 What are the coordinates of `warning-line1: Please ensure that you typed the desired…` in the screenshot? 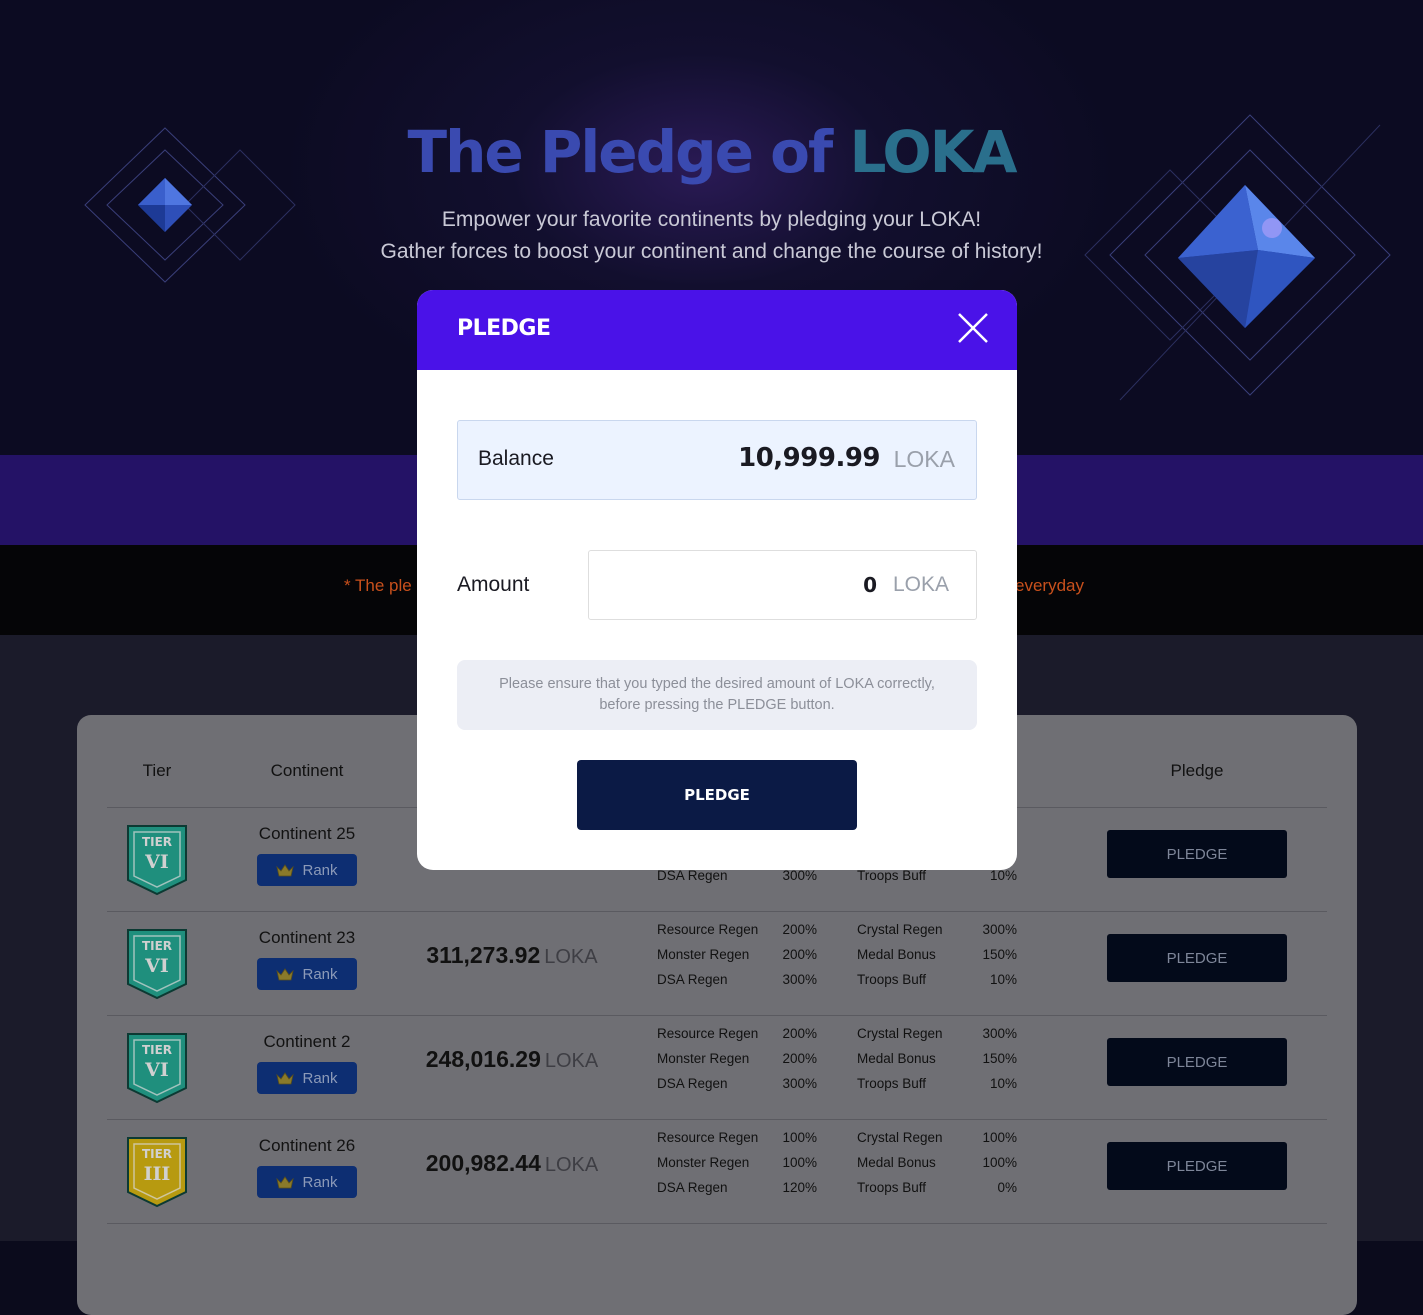 It's located at (717, 684).